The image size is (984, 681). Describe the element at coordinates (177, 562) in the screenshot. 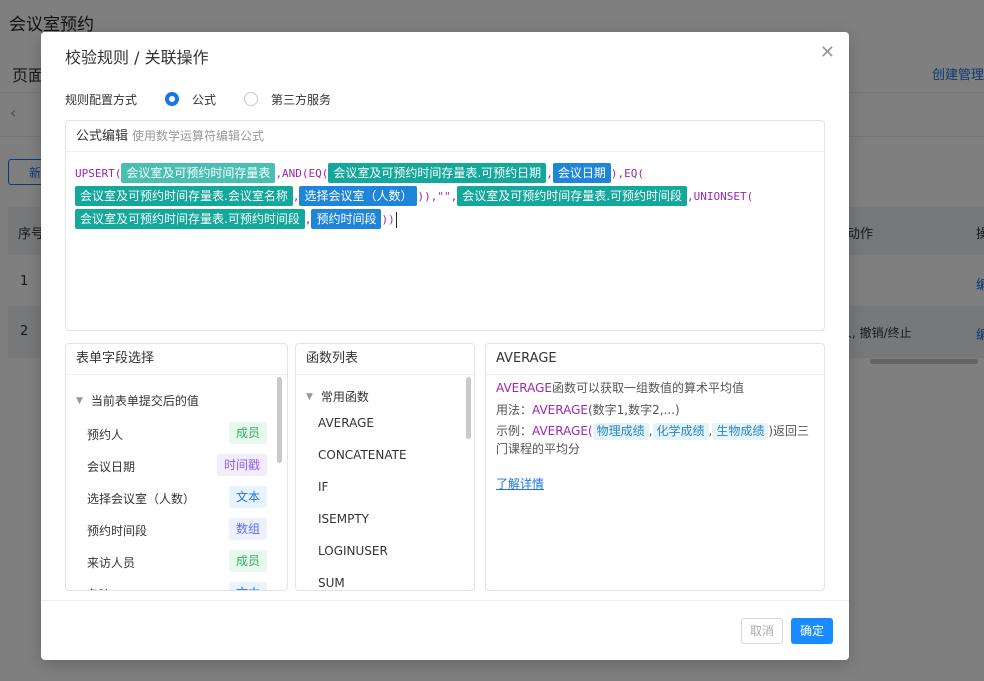

I see `field-item: 来访人员 成员` at that location.